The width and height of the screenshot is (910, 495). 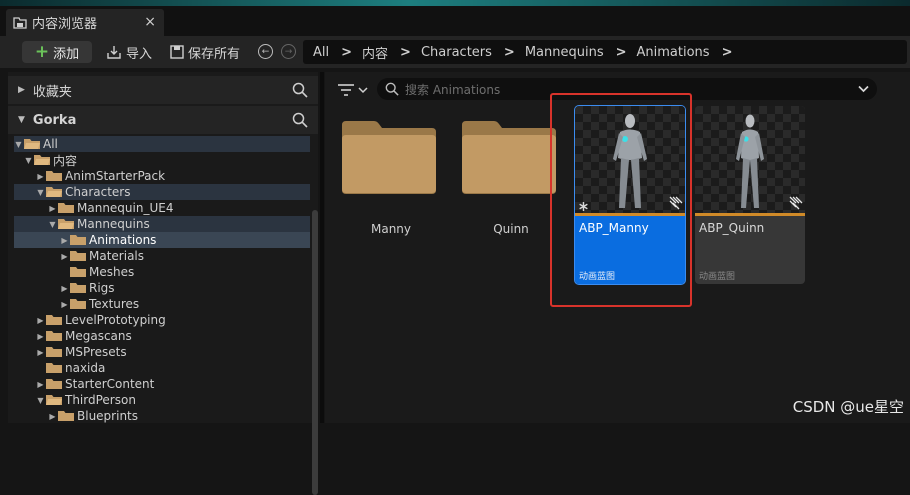 I want to click on watermark: CSDN @ue星空, so click(x=848, y=407).